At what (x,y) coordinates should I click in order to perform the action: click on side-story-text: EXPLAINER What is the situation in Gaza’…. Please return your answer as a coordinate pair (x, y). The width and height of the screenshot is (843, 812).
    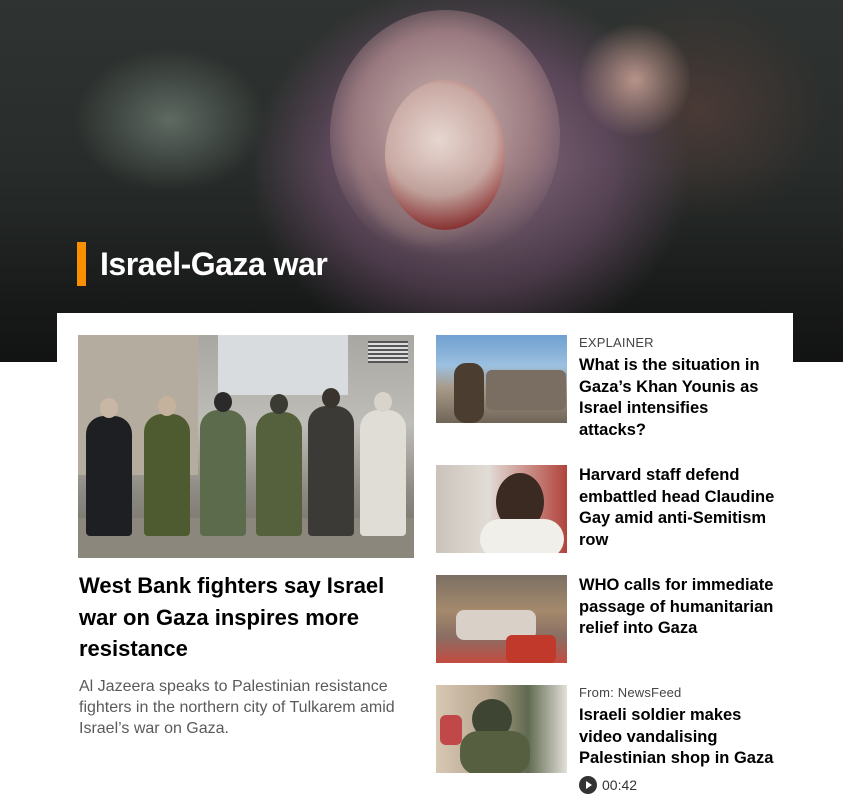
    Looking at the image, I should click on (679, 388).